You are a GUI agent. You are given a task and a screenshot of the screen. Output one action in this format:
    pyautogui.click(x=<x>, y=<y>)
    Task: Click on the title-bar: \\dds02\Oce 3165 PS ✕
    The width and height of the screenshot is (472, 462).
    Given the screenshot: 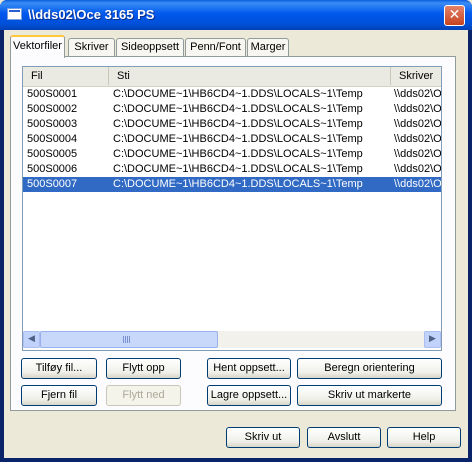 What is the action you would take?
    pyautogui.click(x=236, y=15)
    